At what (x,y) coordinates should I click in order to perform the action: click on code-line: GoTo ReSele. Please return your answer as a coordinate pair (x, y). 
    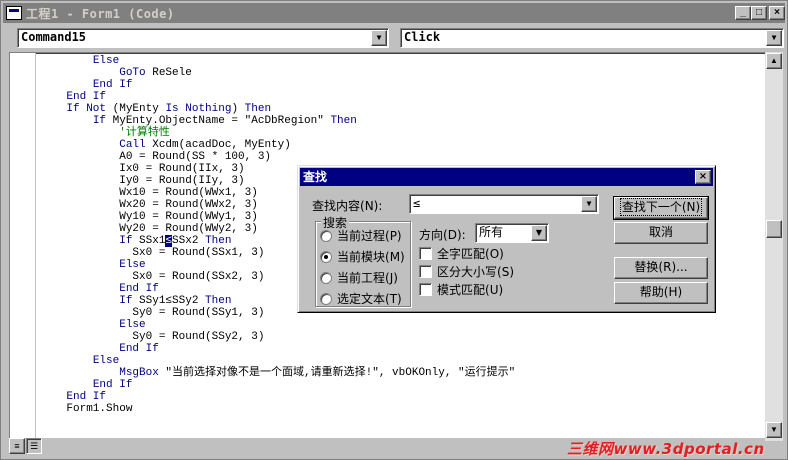
    Looking at the image, I should click on (277, 73).